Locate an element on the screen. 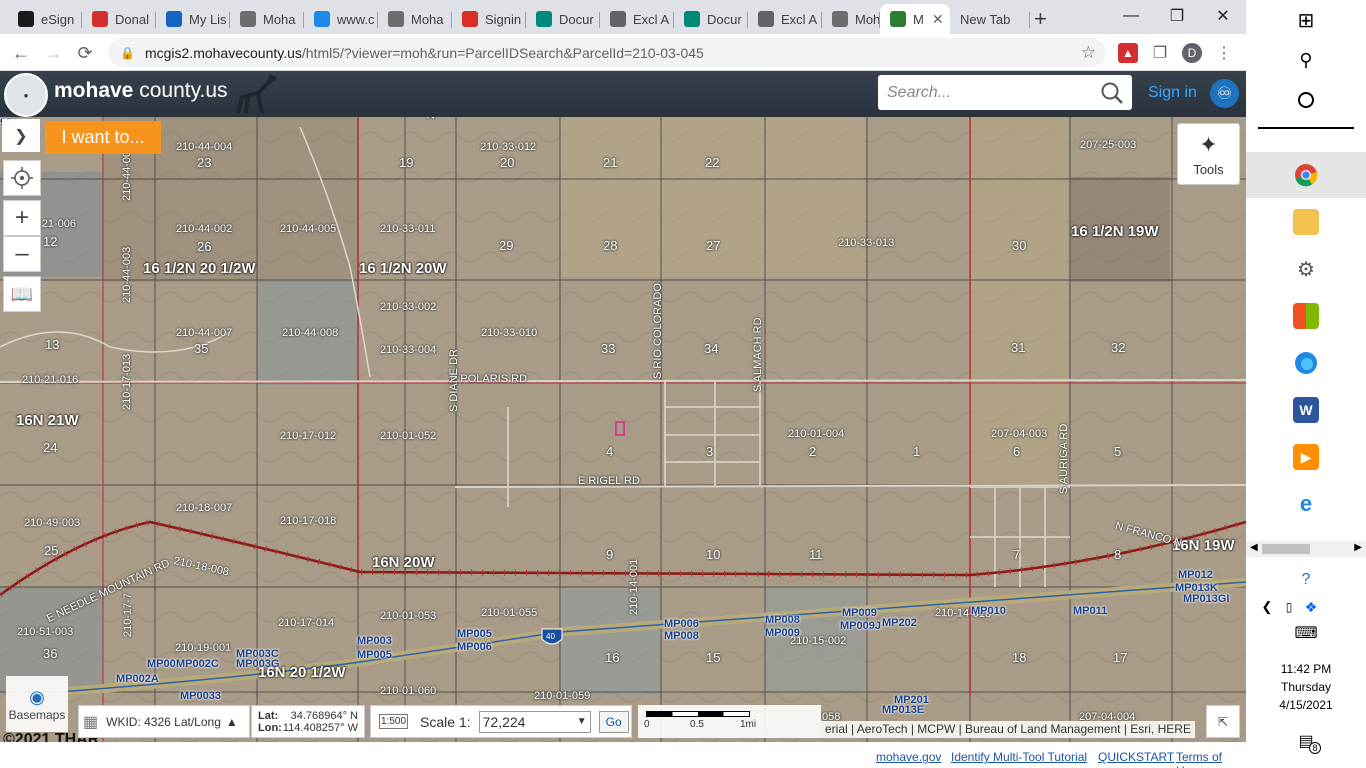  parcel-label: 27 is located at coordinates (713, 245).